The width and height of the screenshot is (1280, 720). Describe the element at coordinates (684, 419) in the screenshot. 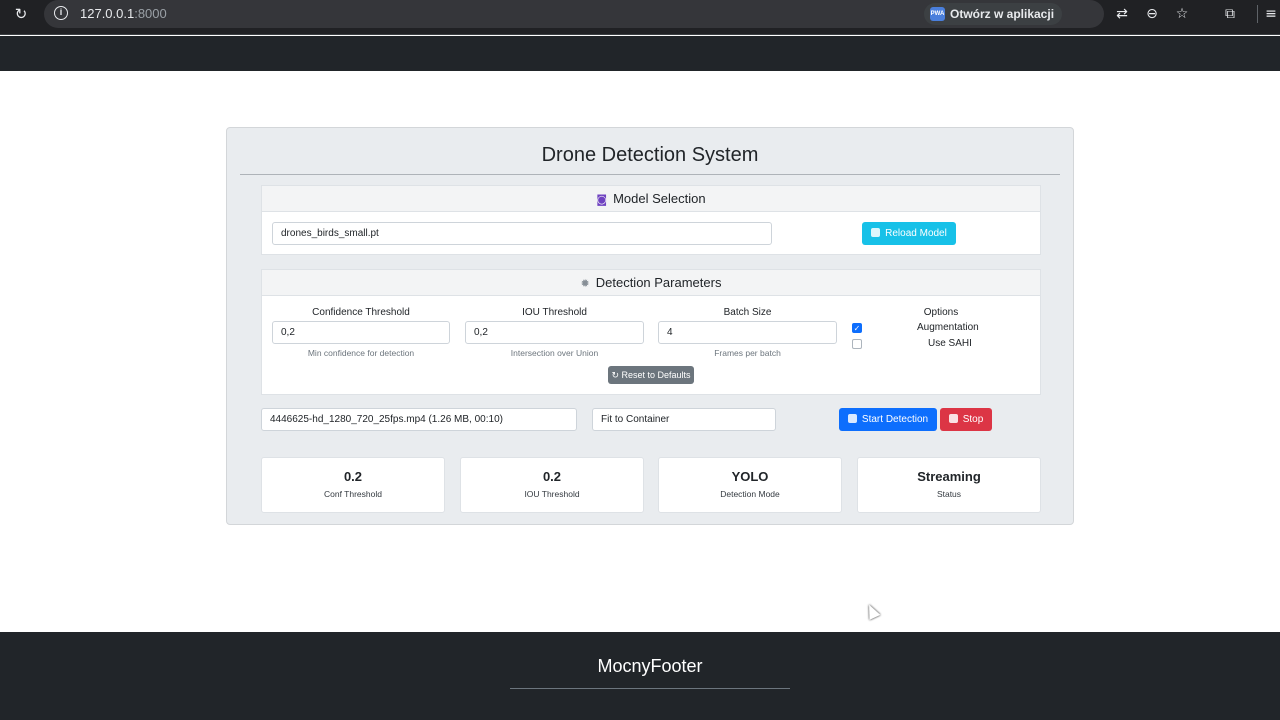

I see `display-mode-select: Fit to Container` at that location.